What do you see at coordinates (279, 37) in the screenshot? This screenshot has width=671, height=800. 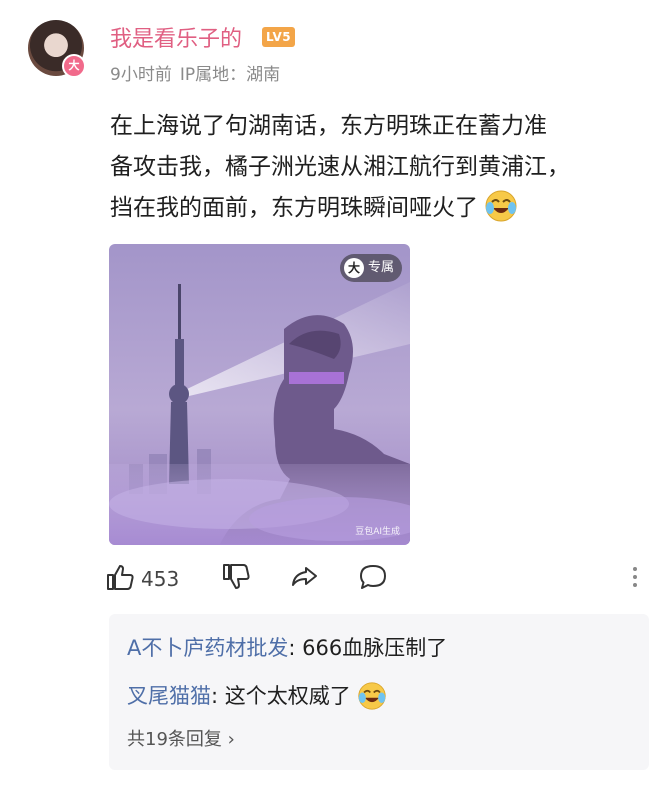 I see `level-badge: LV5` at bounding box center [279, 37].